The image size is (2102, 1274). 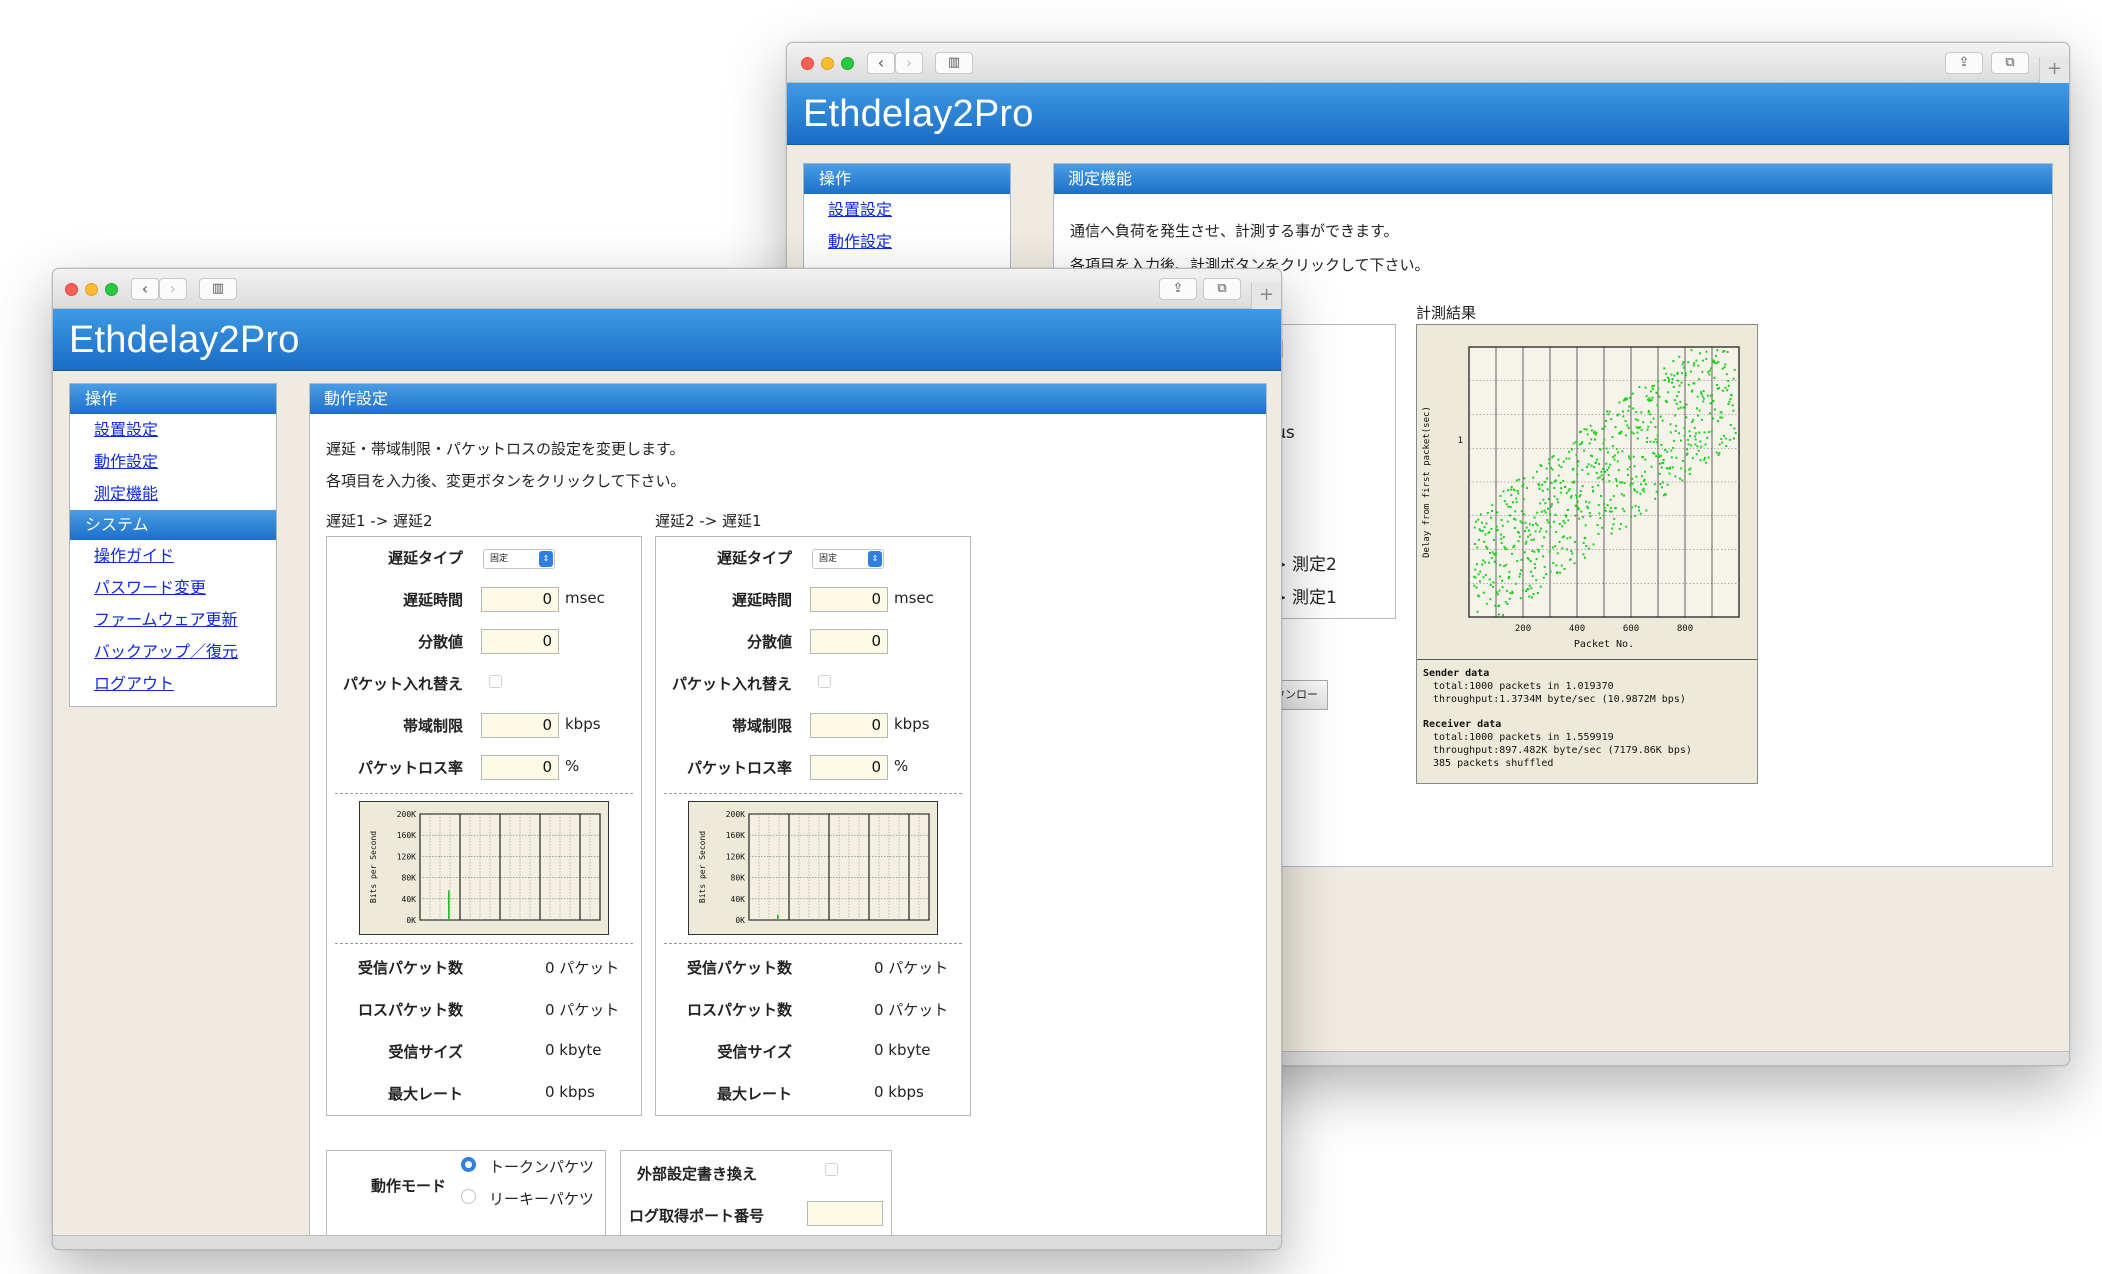 I want to click on y-tick-label: 160K, so click(x=735, y=835).